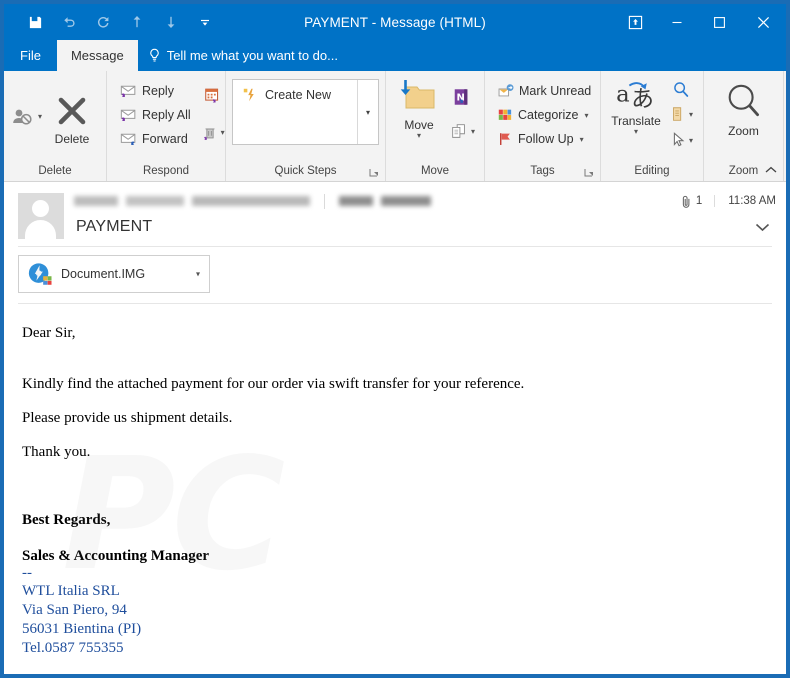  I want to click on collapse-ribbon-icon, so click(771, 170).